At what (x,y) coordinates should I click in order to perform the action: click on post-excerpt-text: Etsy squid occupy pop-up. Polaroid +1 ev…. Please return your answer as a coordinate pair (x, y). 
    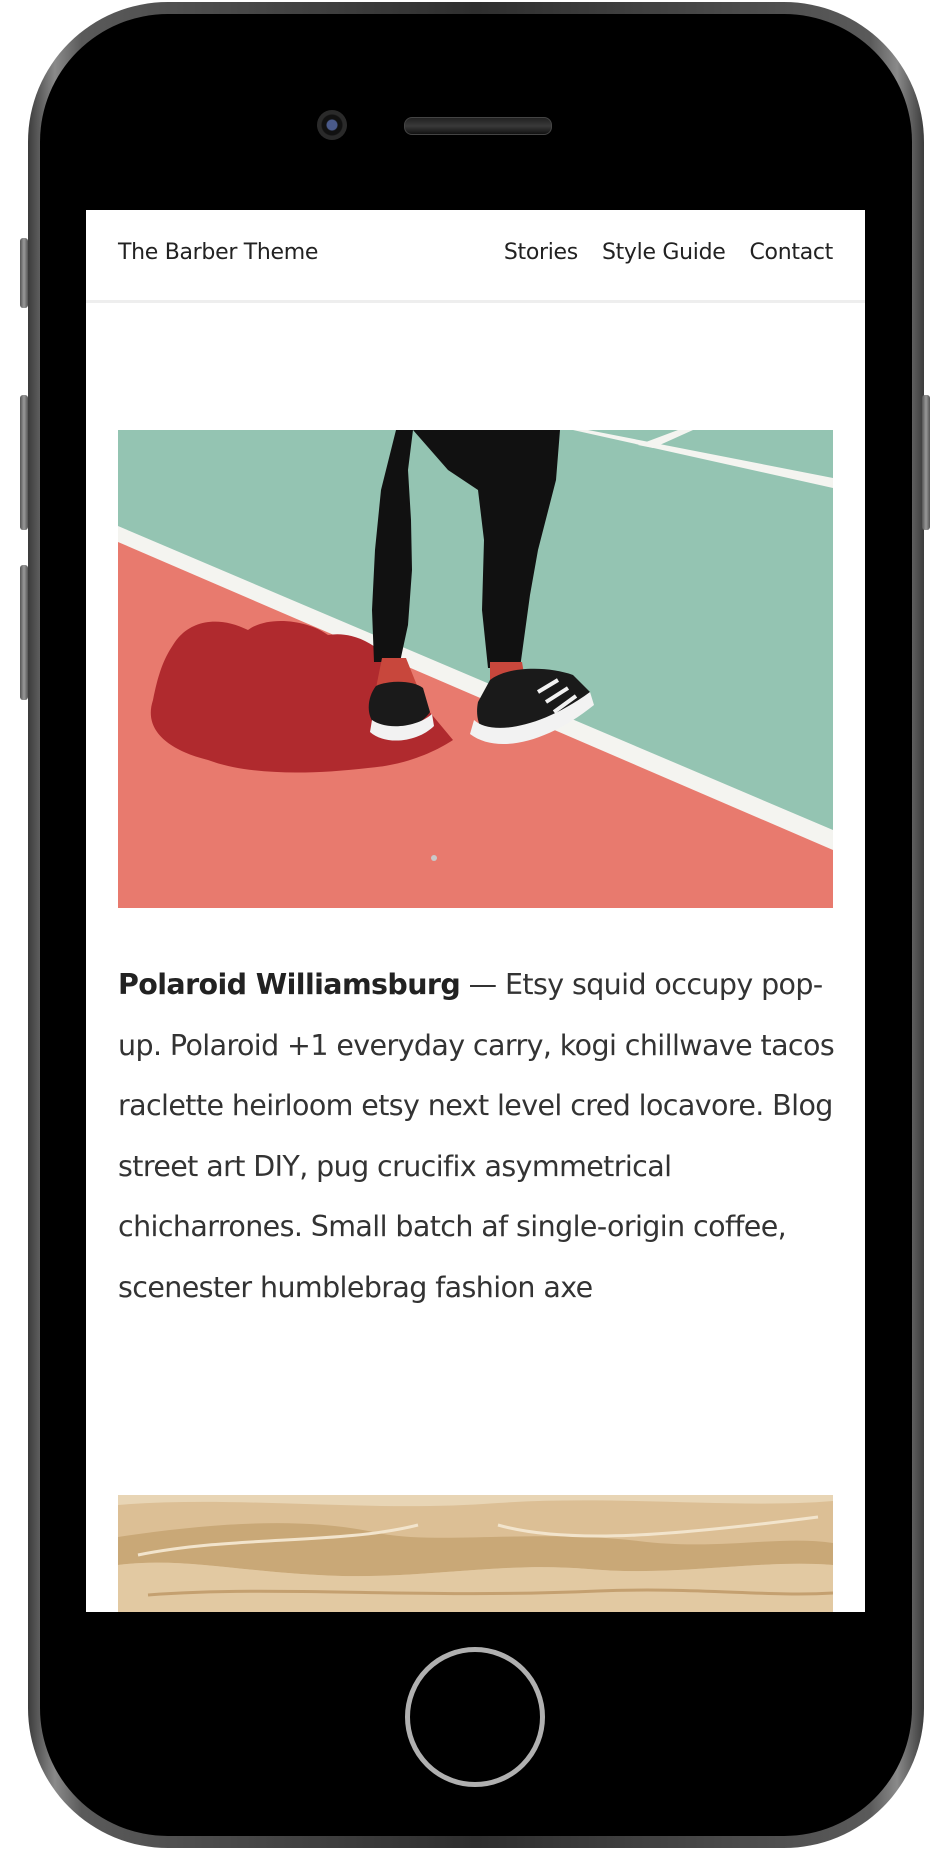
    Looking at the image, I should click on (476, 1136).